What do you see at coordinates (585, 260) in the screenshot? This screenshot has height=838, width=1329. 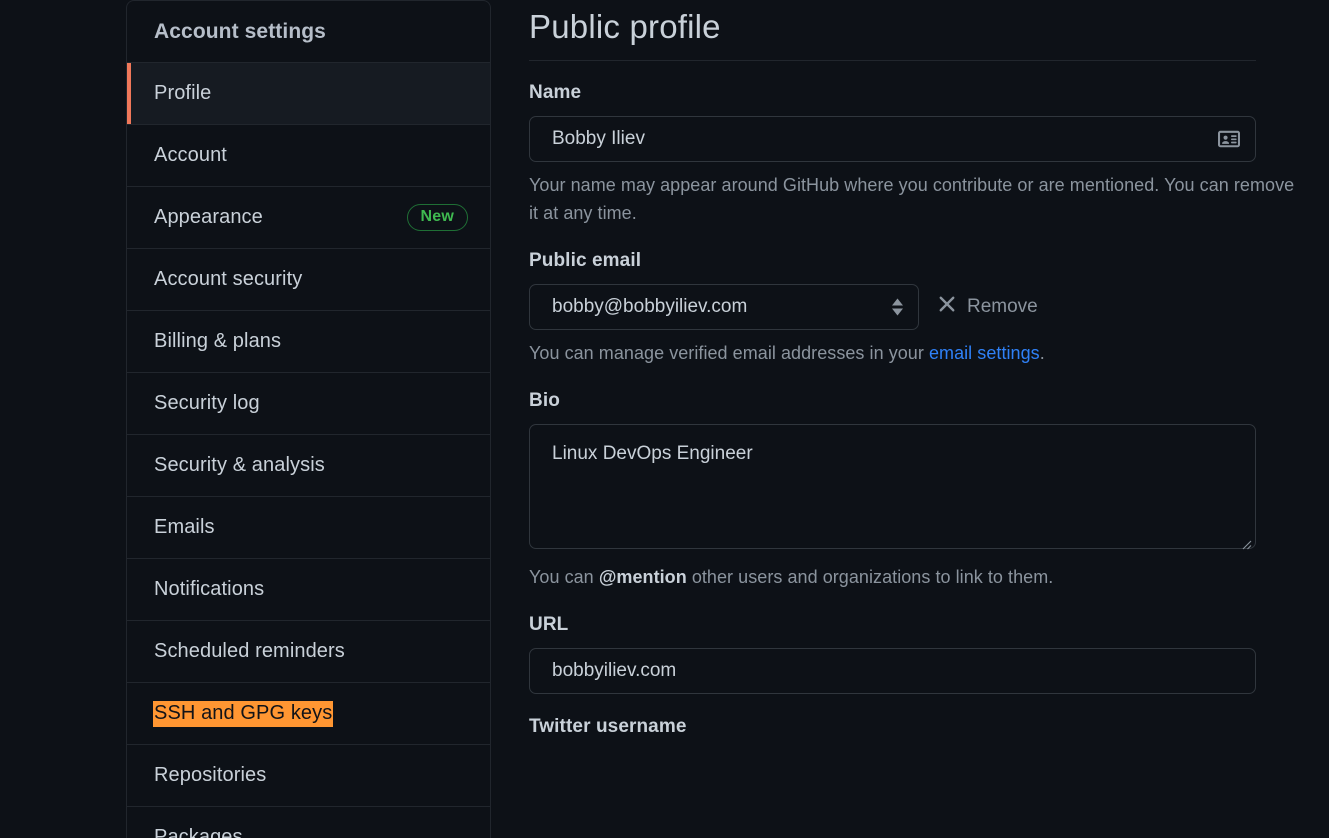 I see `public-email-label: Public email` at bounding box center [585, 260].